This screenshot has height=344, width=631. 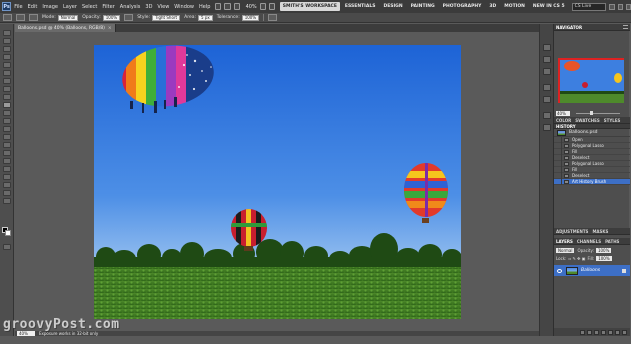 What do you see at coordinates (18, 7) in the screenshot?
I see `menu-file: File` at bounding box center [18, 7].